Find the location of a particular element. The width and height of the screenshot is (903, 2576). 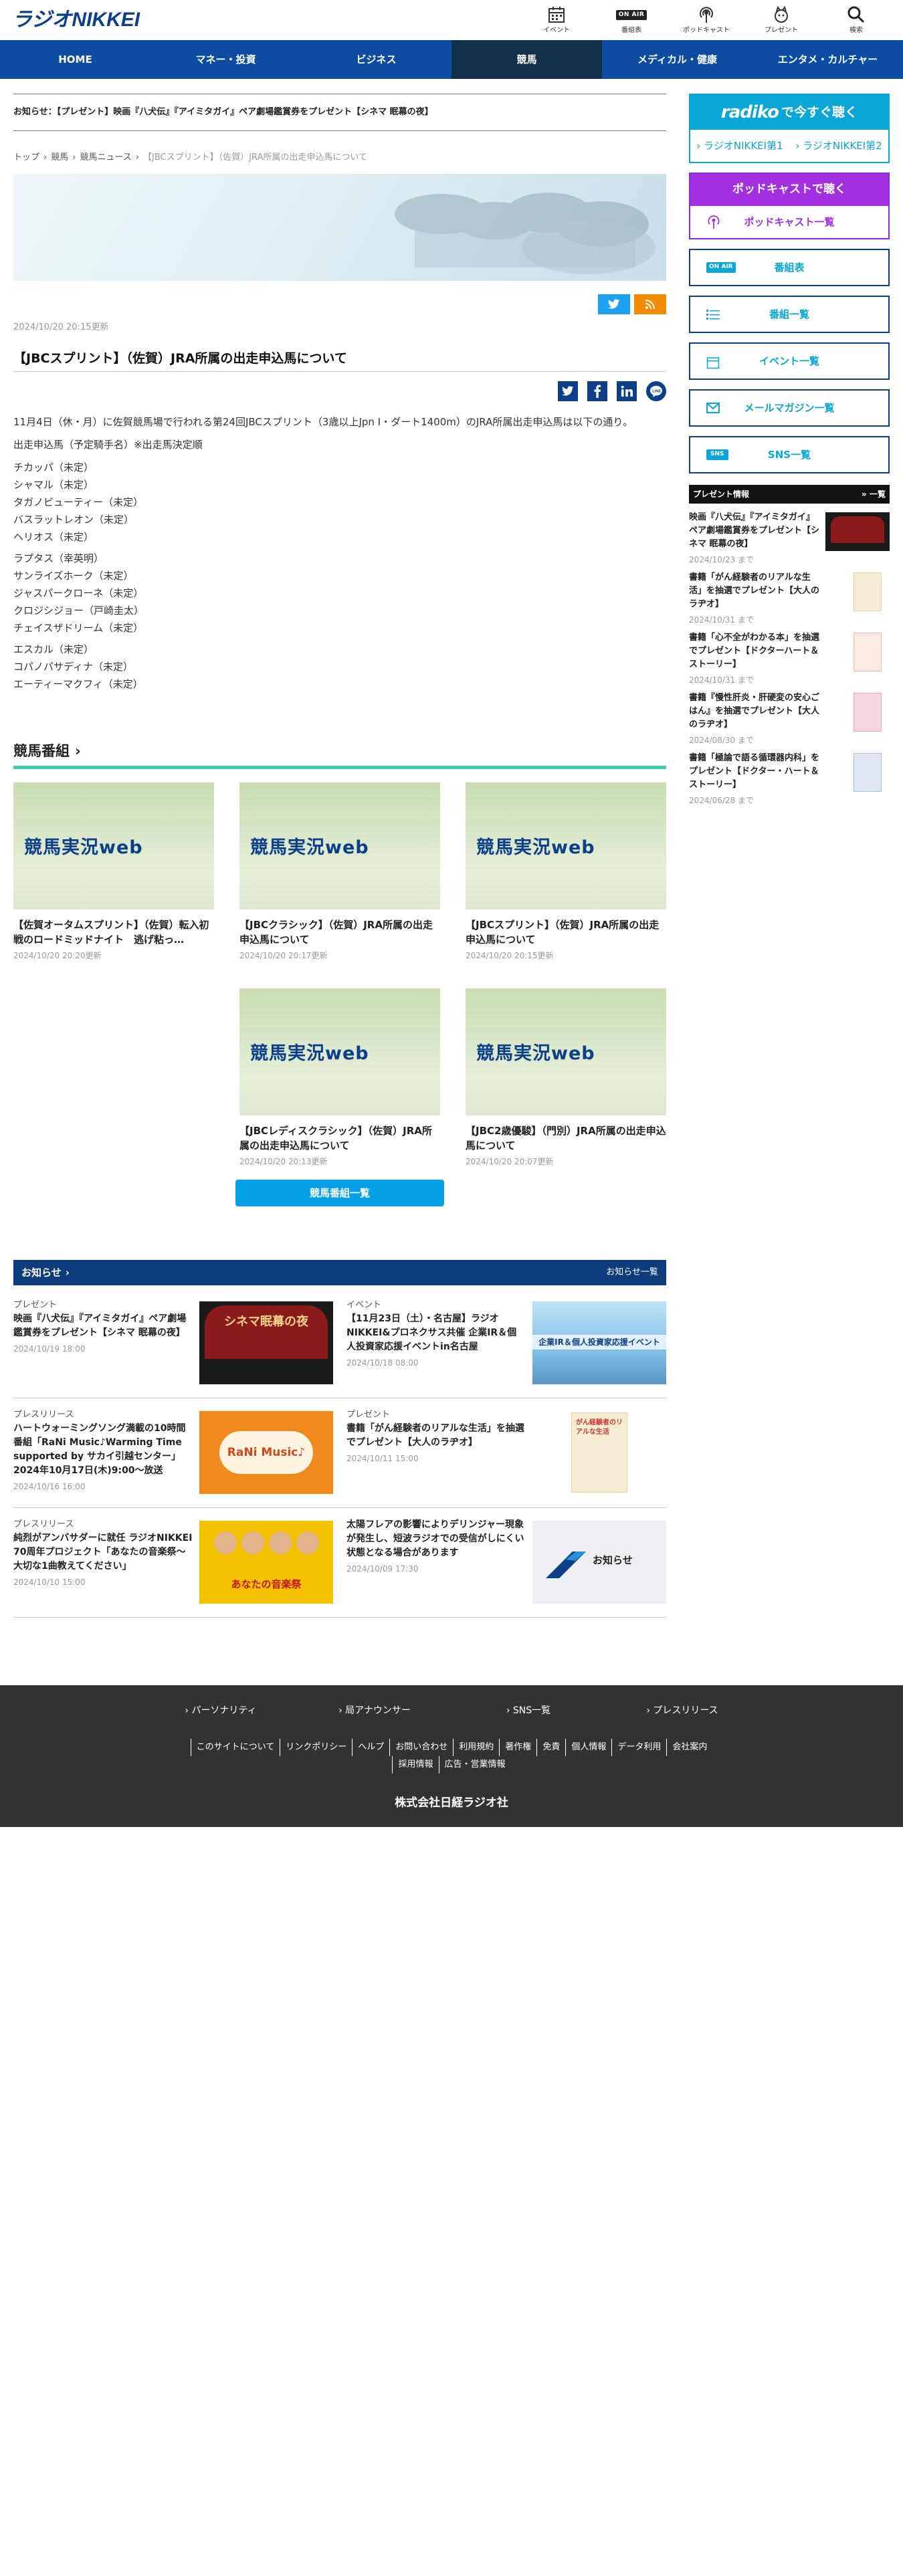

header-podcast-link: ポッドキャスト is located at coordinates (706, 20).